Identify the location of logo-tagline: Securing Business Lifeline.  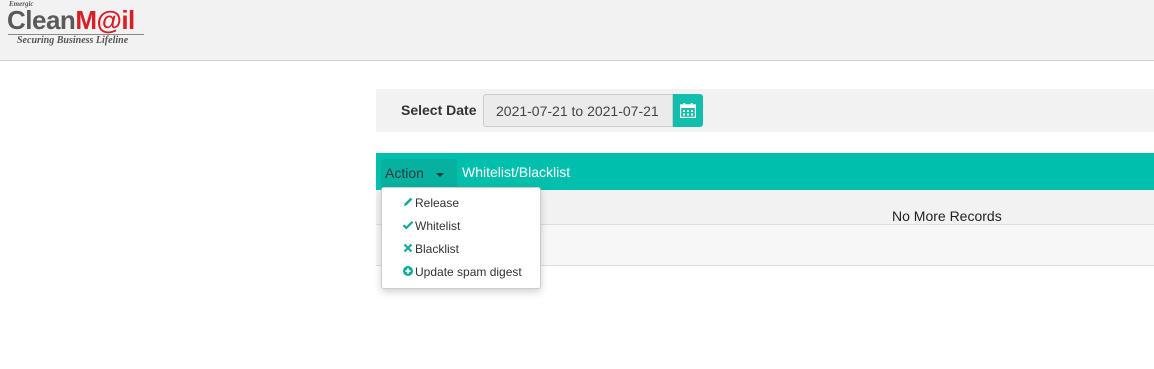
(73, 40).